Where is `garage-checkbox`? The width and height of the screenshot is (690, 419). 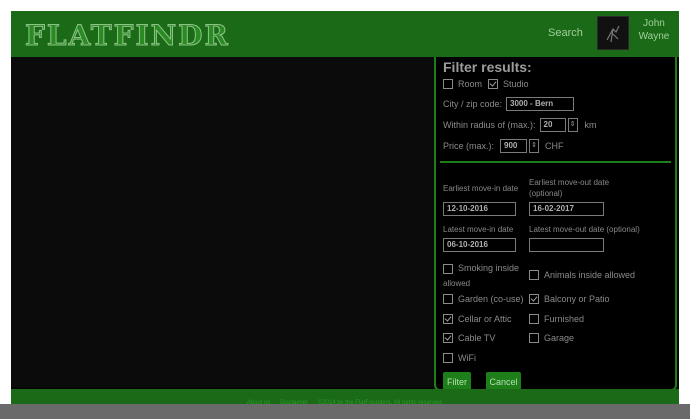 garage-checkbox is located at coordinates (534, 338).